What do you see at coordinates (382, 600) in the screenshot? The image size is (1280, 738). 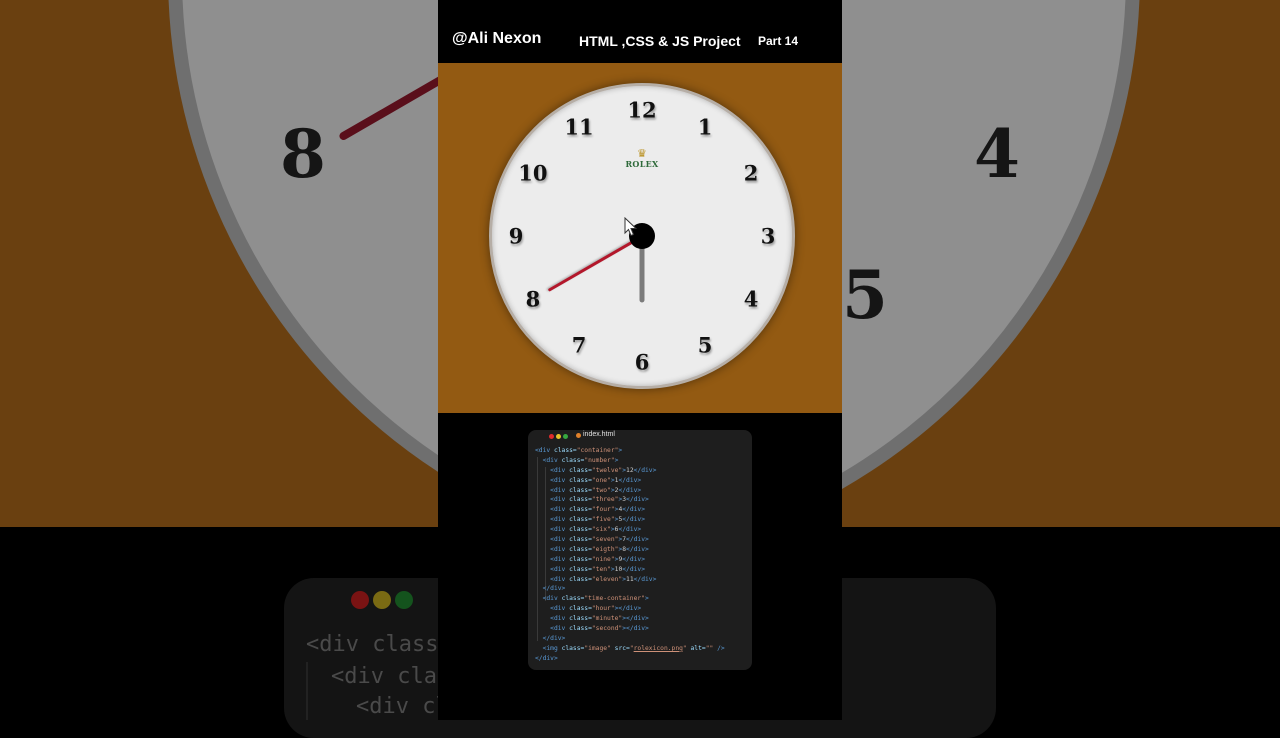 I see `background-yellow-dot` at bounding box center [382, 600].